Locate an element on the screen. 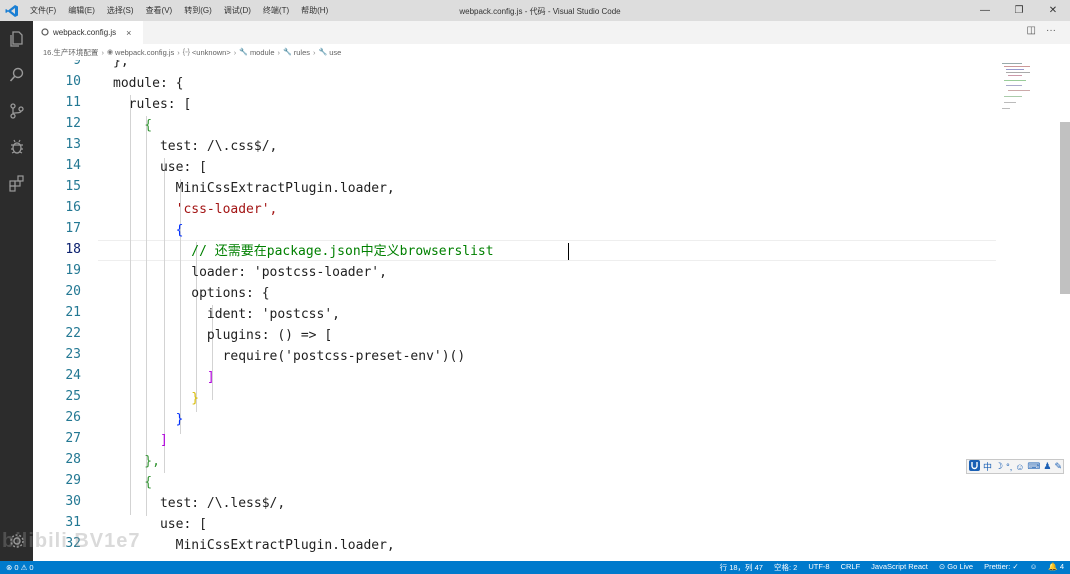 The image size is (1070, 574). line-number: 31 is located at coordinates (73, 522).